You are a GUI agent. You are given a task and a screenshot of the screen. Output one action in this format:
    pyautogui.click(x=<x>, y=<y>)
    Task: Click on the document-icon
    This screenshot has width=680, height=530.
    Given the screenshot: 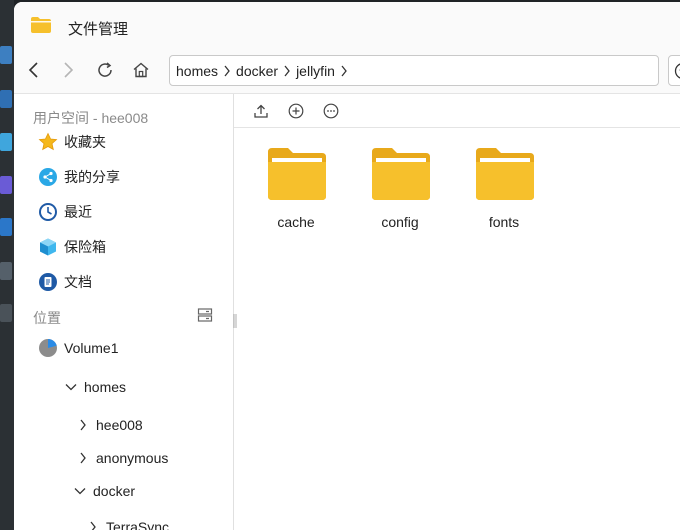 What is the action you would take?
    pyautogui.click(x=48, y=282)
    